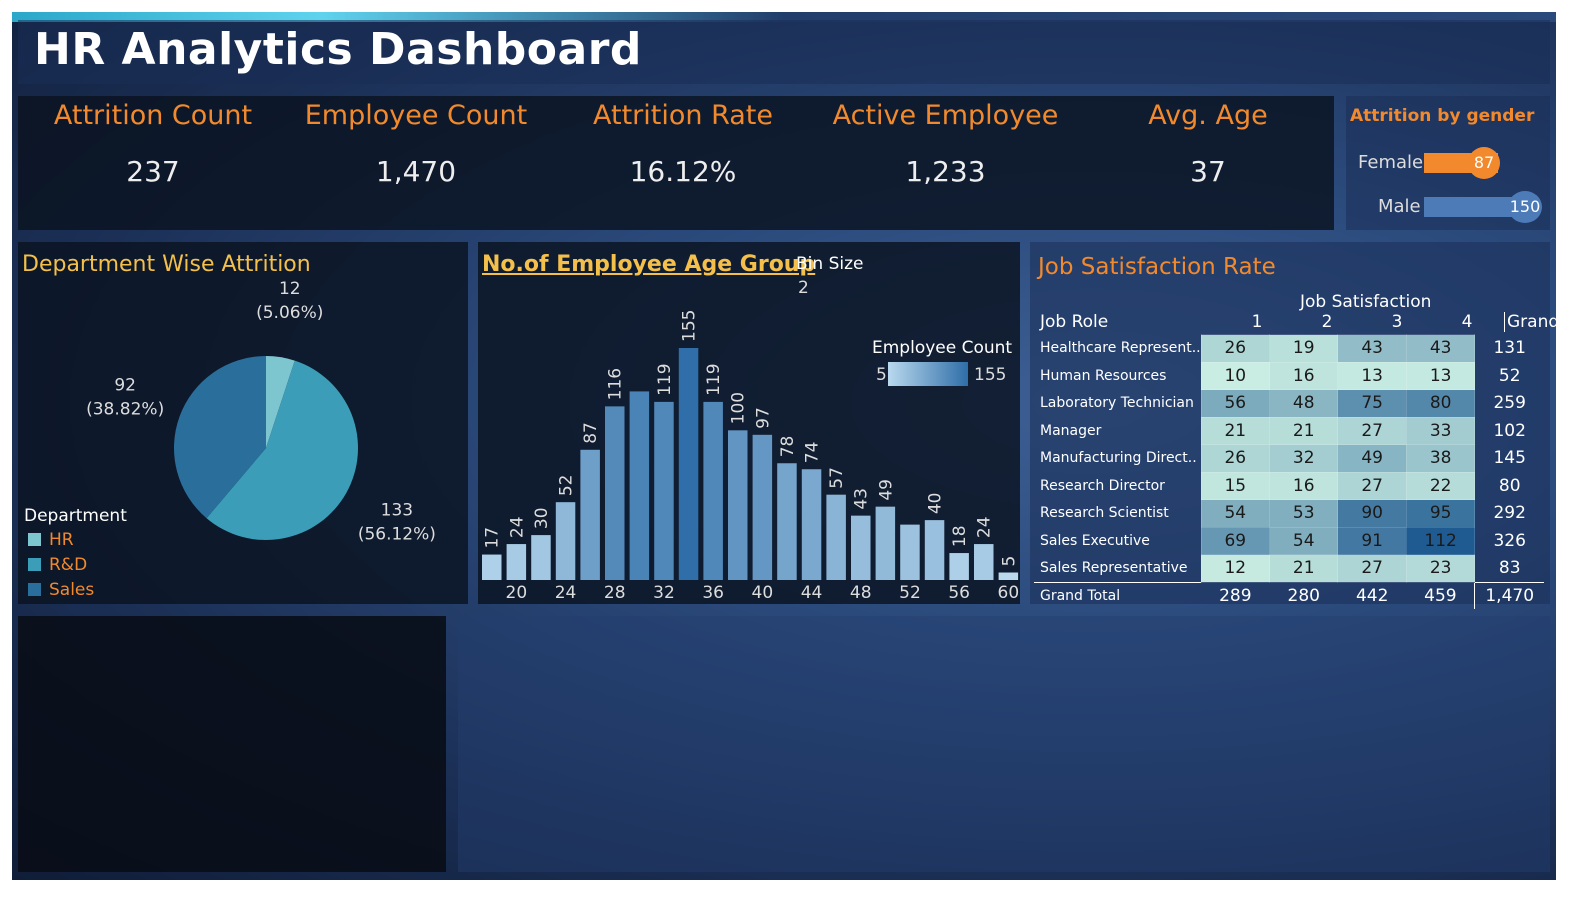 The height and width of the screenshot is (900, 1580). Describe the element at coordinates (945, 115) in the screenshot. I see `kpi-label: Active Employee` at that location.